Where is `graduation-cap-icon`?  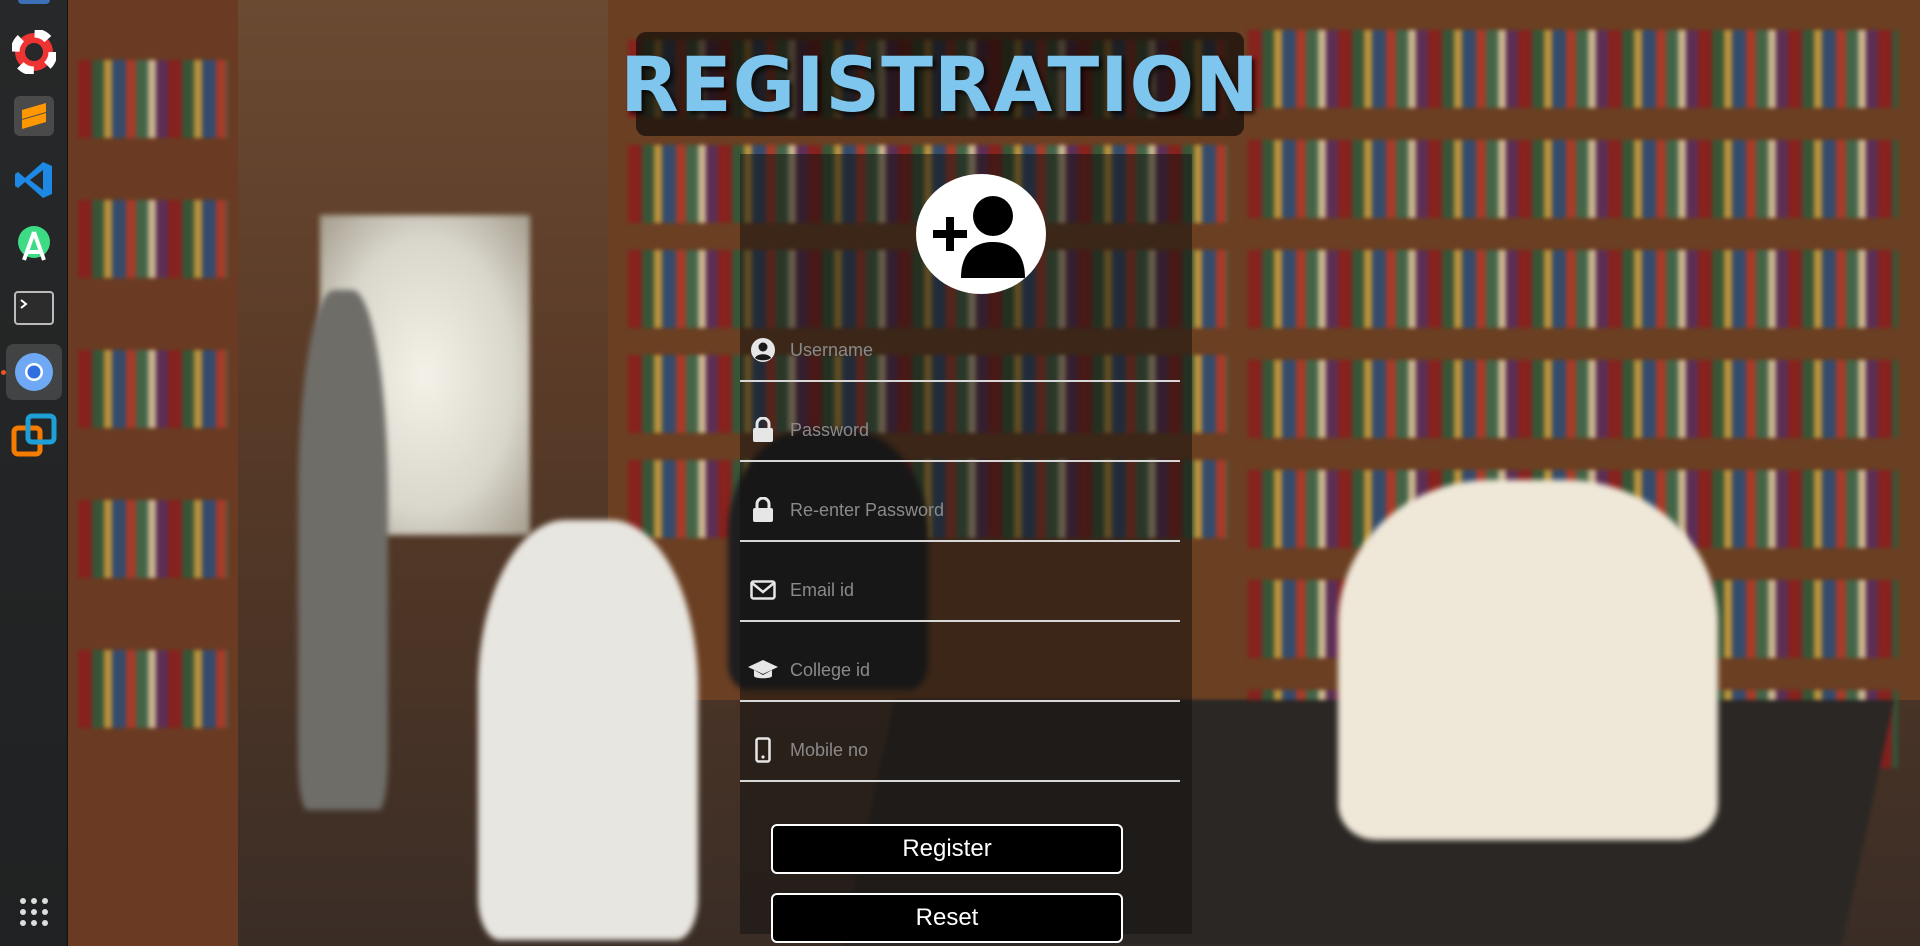
graduation-cap-icon is located at coordinates (763, 670).